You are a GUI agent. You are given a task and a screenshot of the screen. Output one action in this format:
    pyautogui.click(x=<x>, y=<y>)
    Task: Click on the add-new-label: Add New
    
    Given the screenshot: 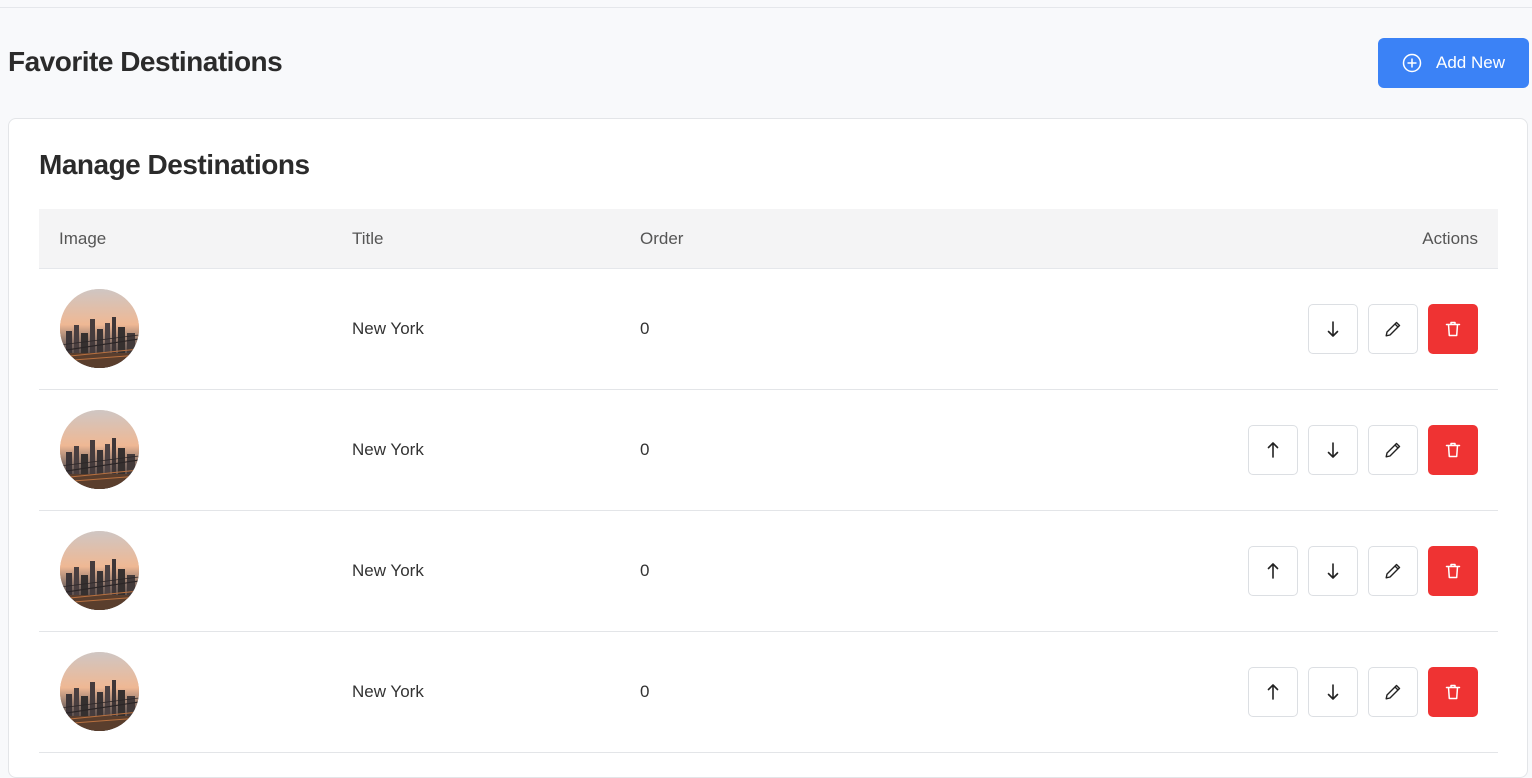 What is the action you would take?
    pyautogui.click(x=1470, y=62)
    